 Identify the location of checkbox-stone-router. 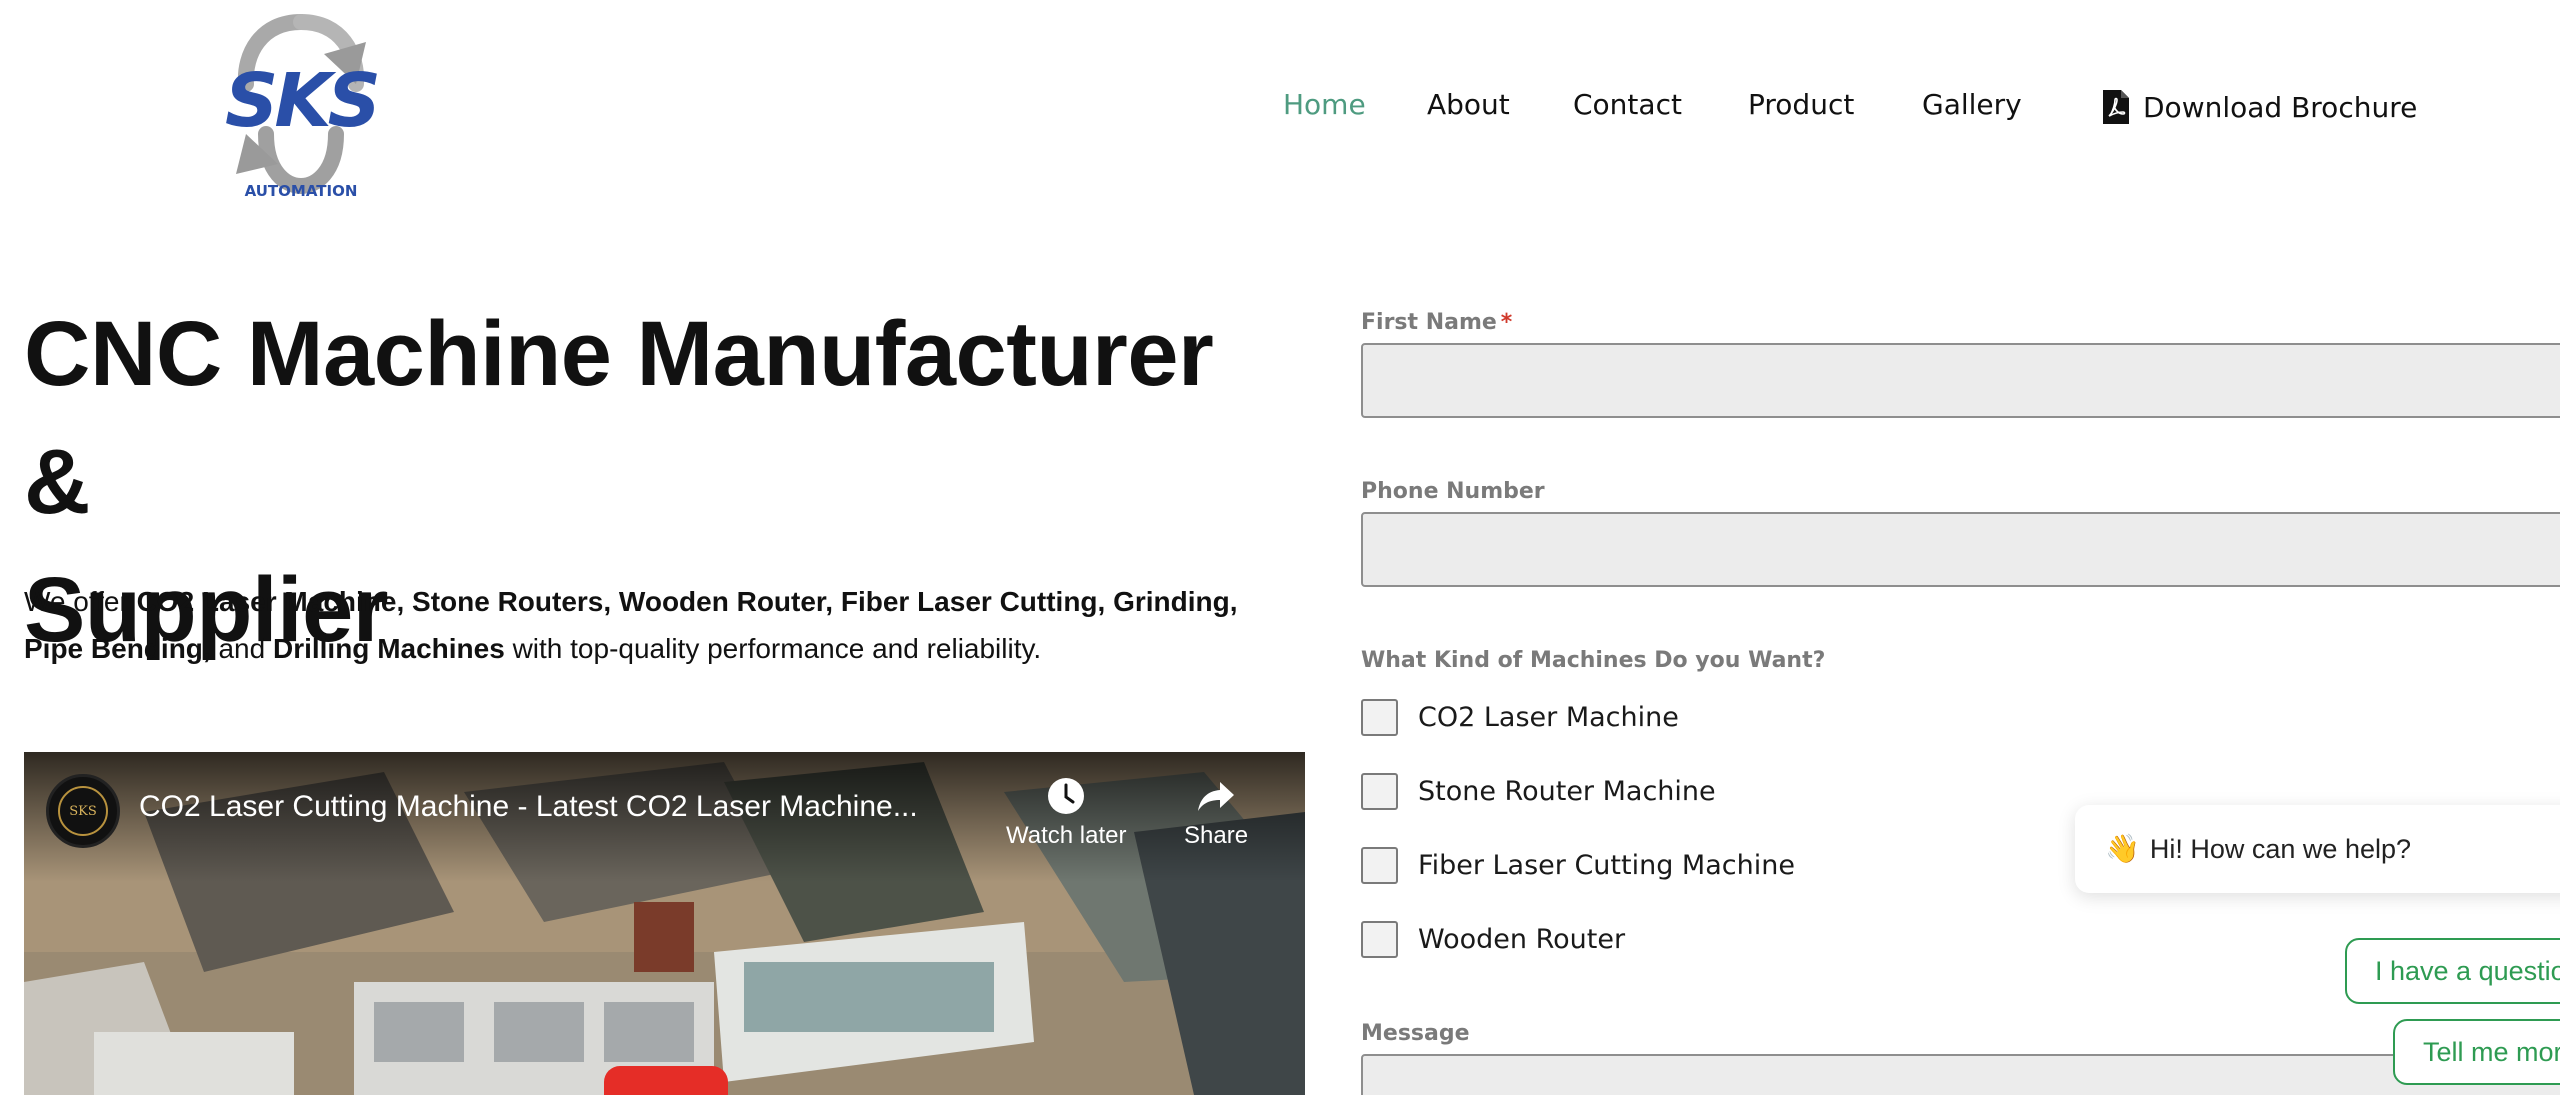
(1379, 791).